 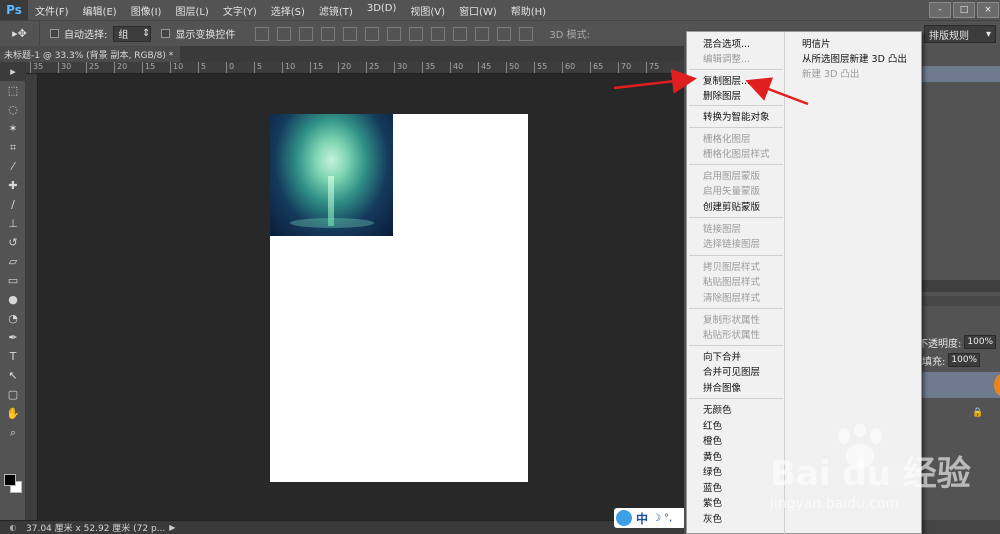 What do you see at coordinates (306, 33) in the screenshot?
I see `align-bottom-icon` at bounding box center [306, 33].